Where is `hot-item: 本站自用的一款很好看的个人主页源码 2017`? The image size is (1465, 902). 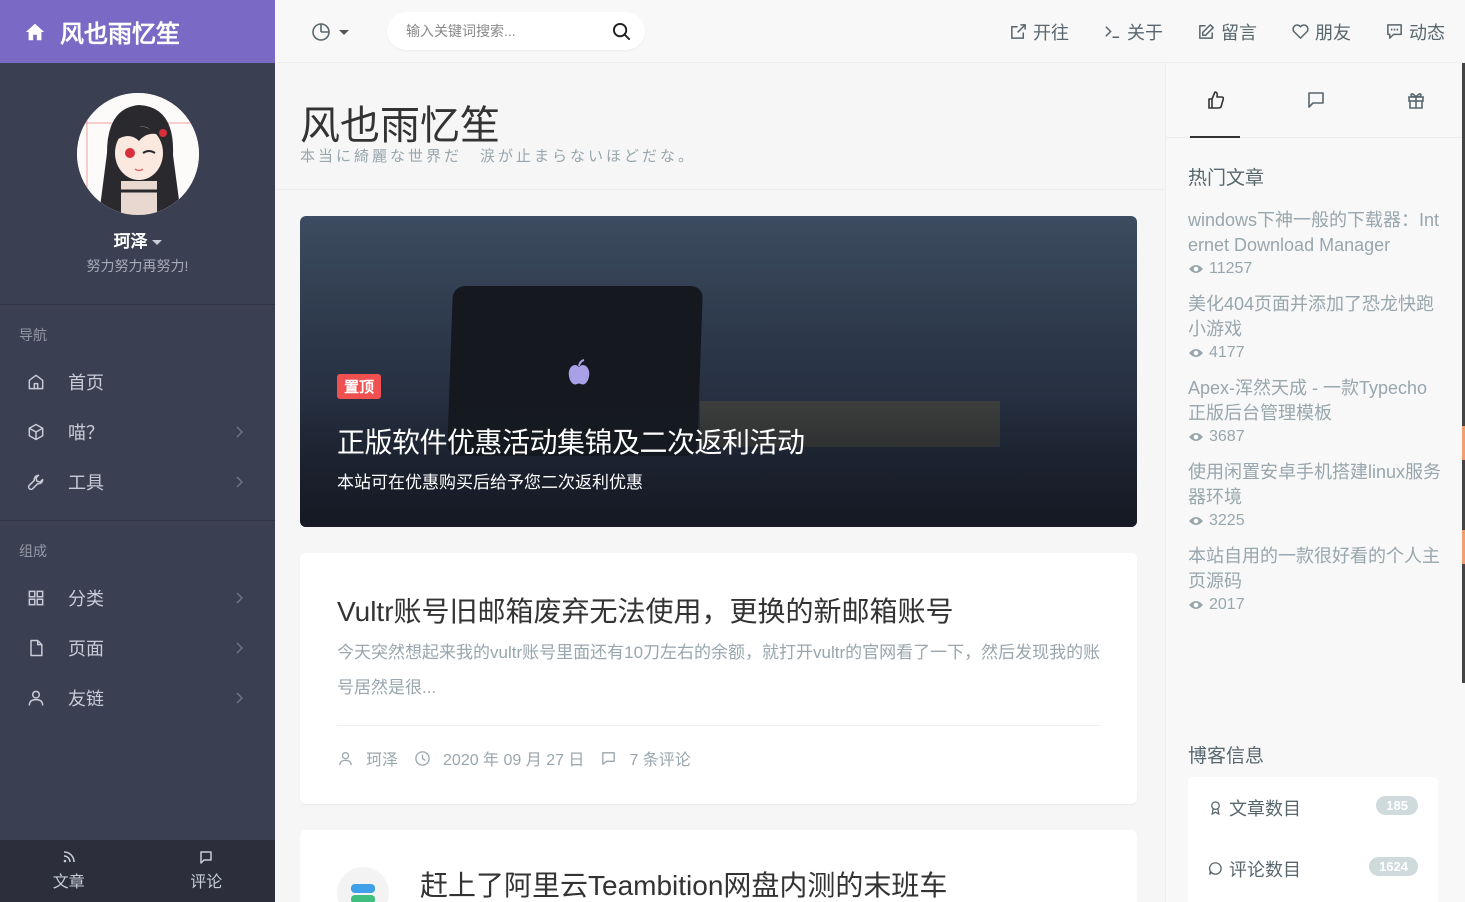
hot-item: 本站自用的一款很好看的个人主页源码 2017 is located at coordinates (1315, 579).